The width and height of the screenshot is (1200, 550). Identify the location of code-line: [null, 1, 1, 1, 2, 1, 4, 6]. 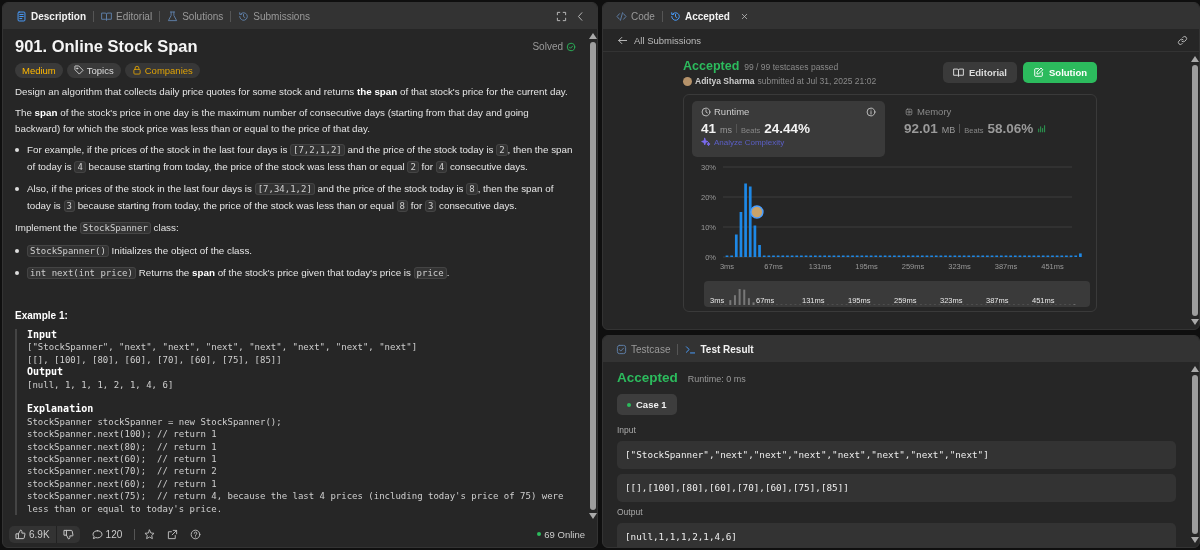
(101, 385).